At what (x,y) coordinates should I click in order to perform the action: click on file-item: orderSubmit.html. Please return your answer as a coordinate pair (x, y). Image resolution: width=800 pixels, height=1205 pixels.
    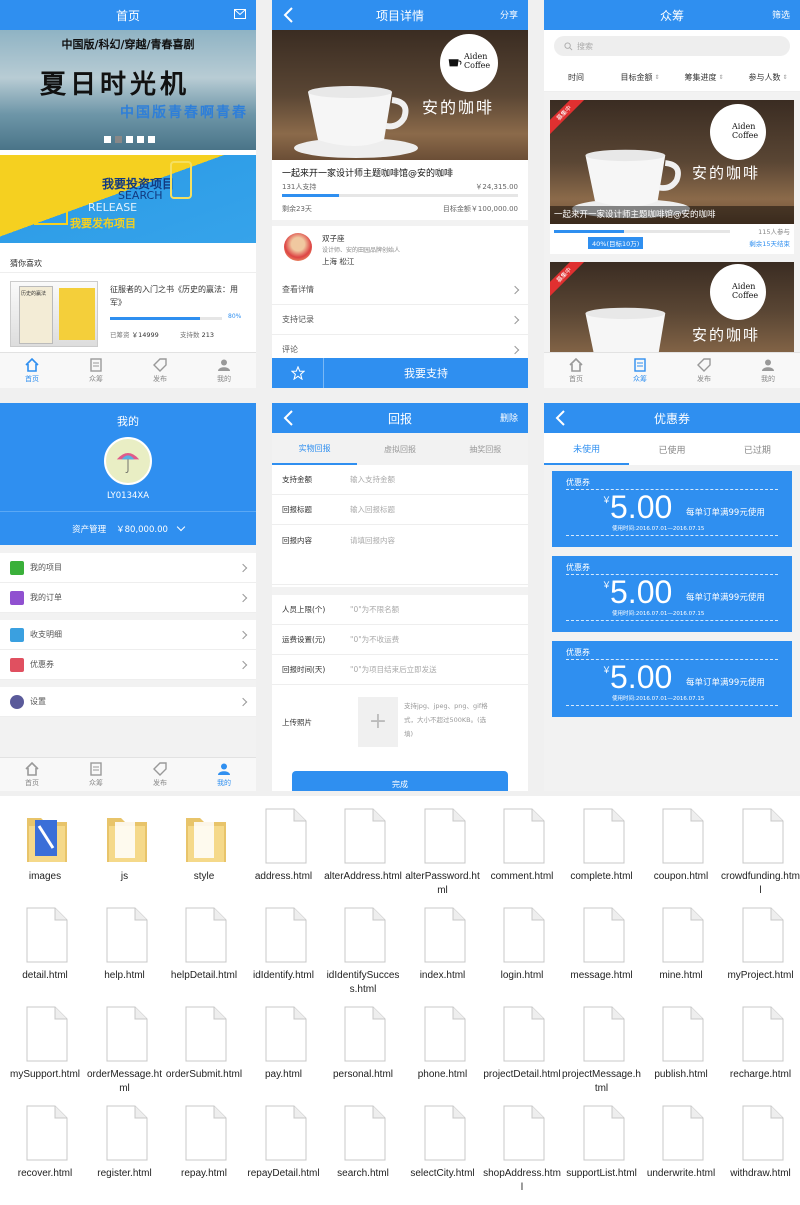
    Looking at the image, I should click on (204, 1047).